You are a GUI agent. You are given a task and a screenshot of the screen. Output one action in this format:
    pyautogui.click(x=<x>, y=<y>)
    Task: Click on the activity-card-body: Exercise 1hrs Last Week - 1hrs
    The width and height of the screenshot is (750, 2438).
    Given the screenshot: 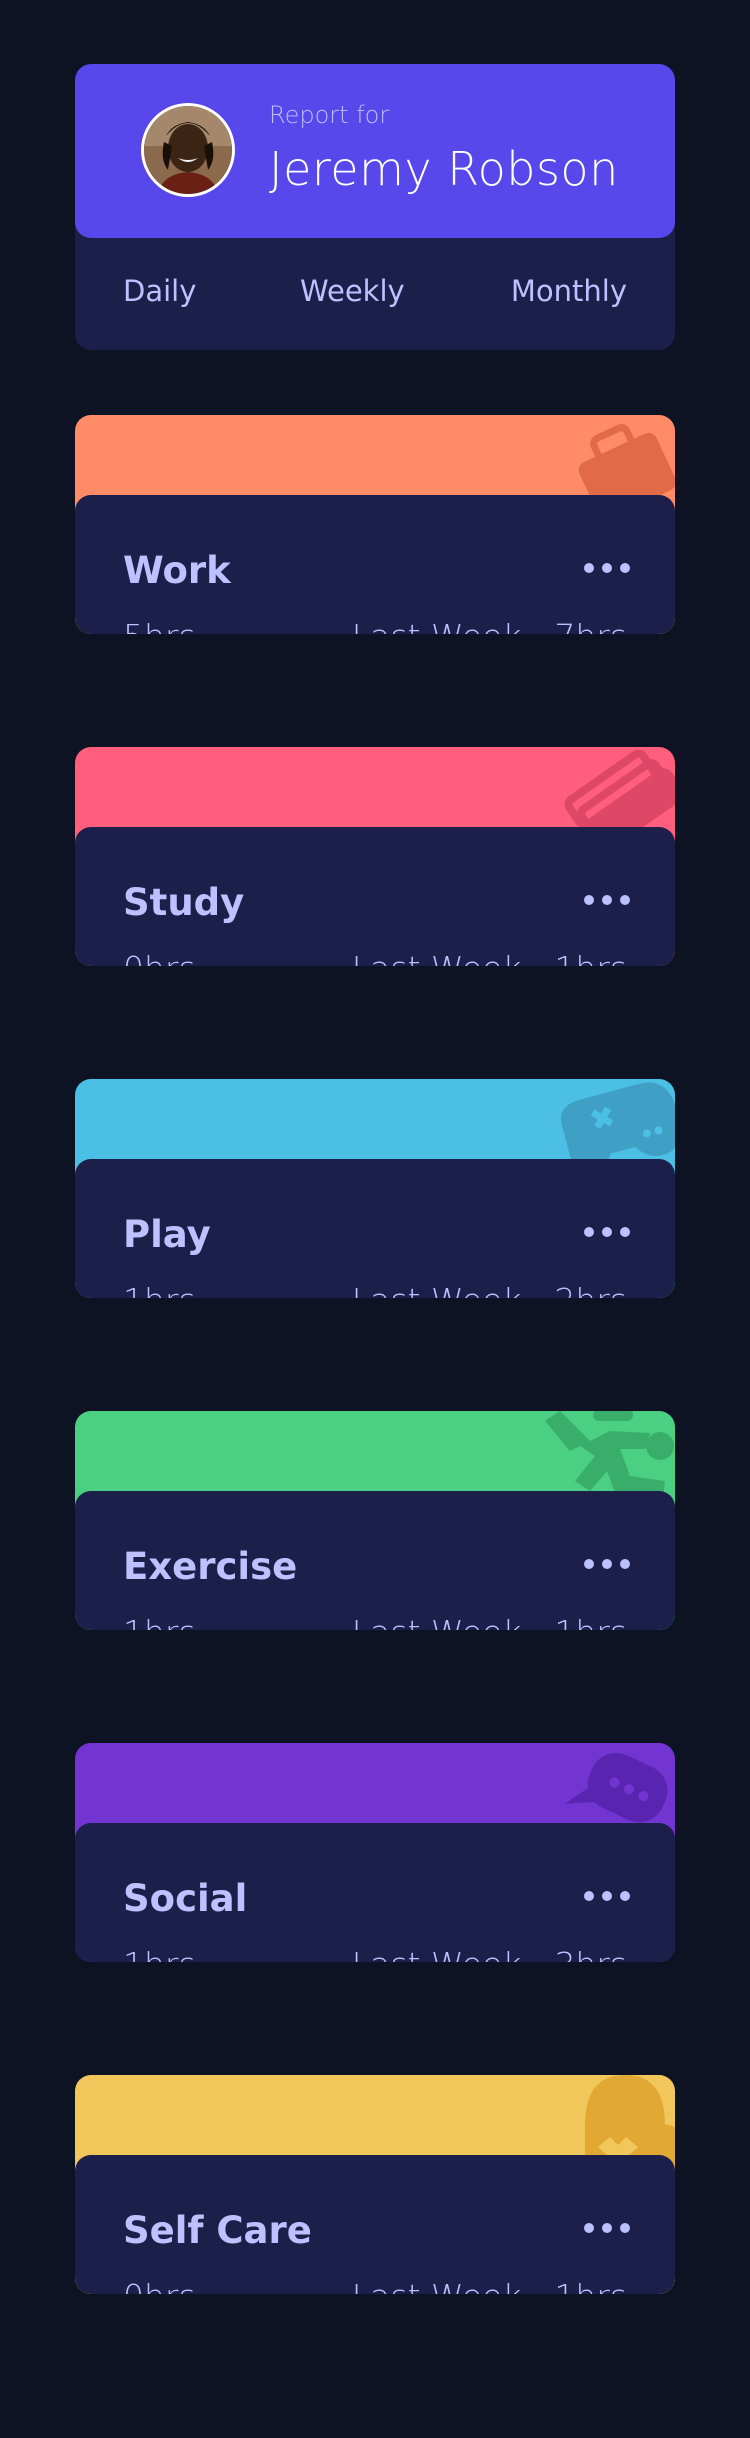 What is the action you would take?
    pyautogui.click(x=375, y=1560)
    